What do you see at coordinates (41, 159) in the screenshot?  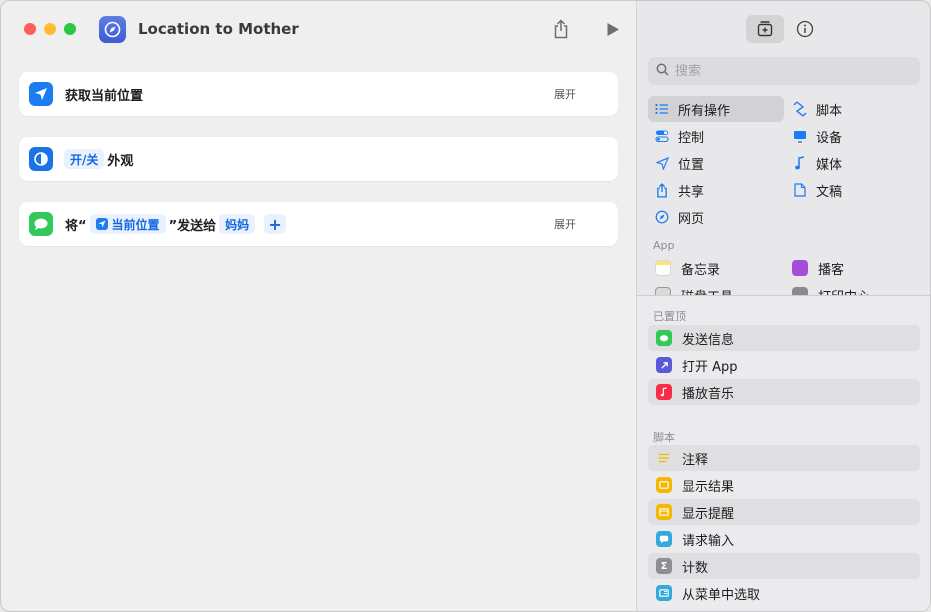 I see `appearance-icon` at bounding box center [41, 159].